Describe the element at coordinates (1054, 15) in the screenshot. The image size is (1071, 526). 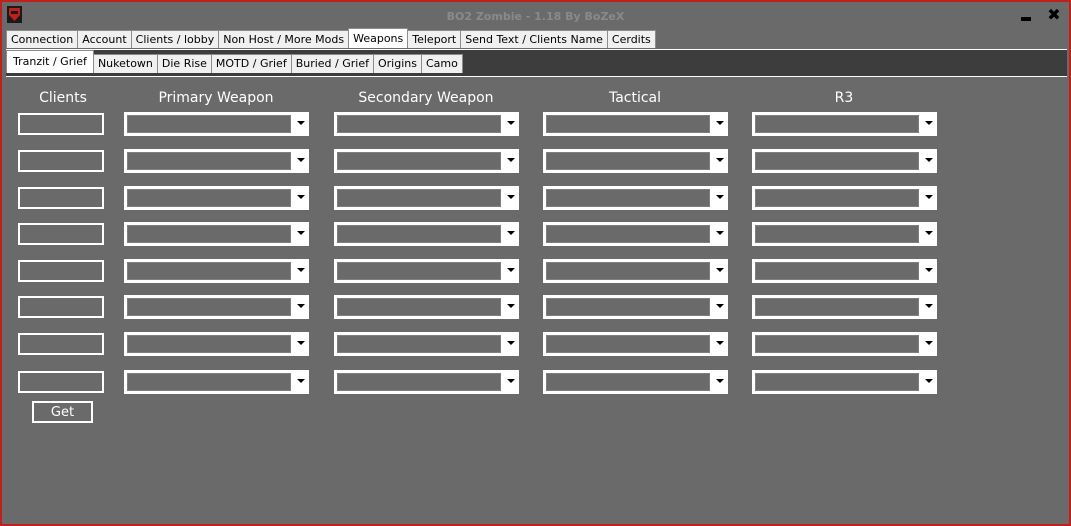
I see `close-button: ✖` at that location.